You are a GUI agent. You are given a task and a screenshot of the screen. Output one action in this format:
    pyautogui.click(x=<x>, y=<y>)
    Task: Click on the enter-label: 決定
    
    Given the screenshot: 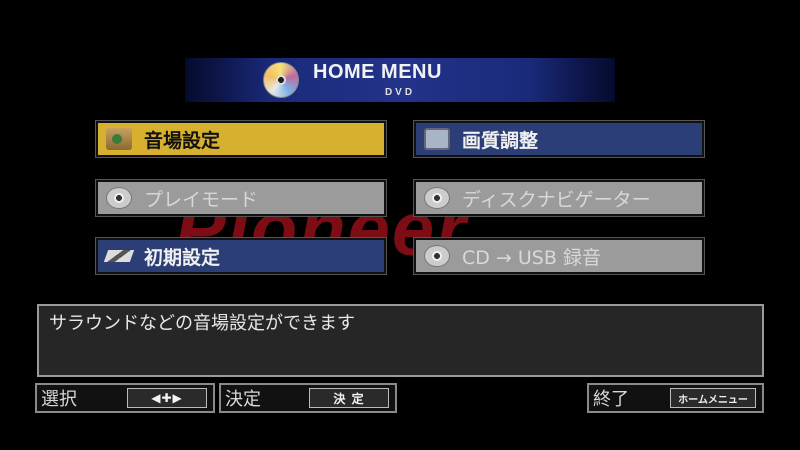 What is the action you would take?
    pyautogui.click(x=243, y=399)
    